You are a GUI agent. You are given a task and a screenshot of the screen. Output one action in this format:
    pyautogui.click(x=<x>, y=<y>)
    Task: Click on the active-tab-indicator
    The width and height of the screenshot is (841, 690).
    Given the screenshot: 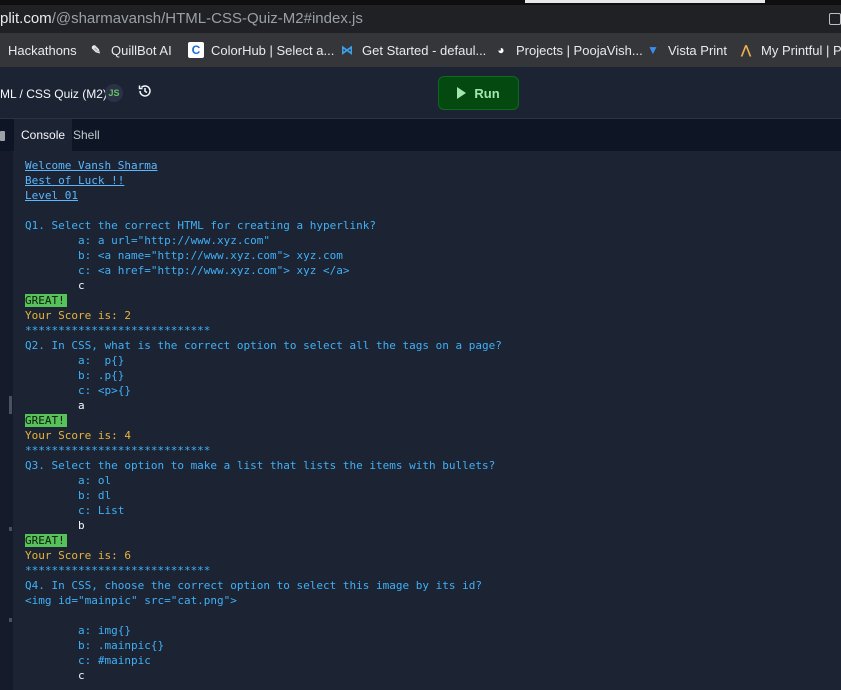 What is the action you would take?
    pyautogui.click(x=645, y=1)
    